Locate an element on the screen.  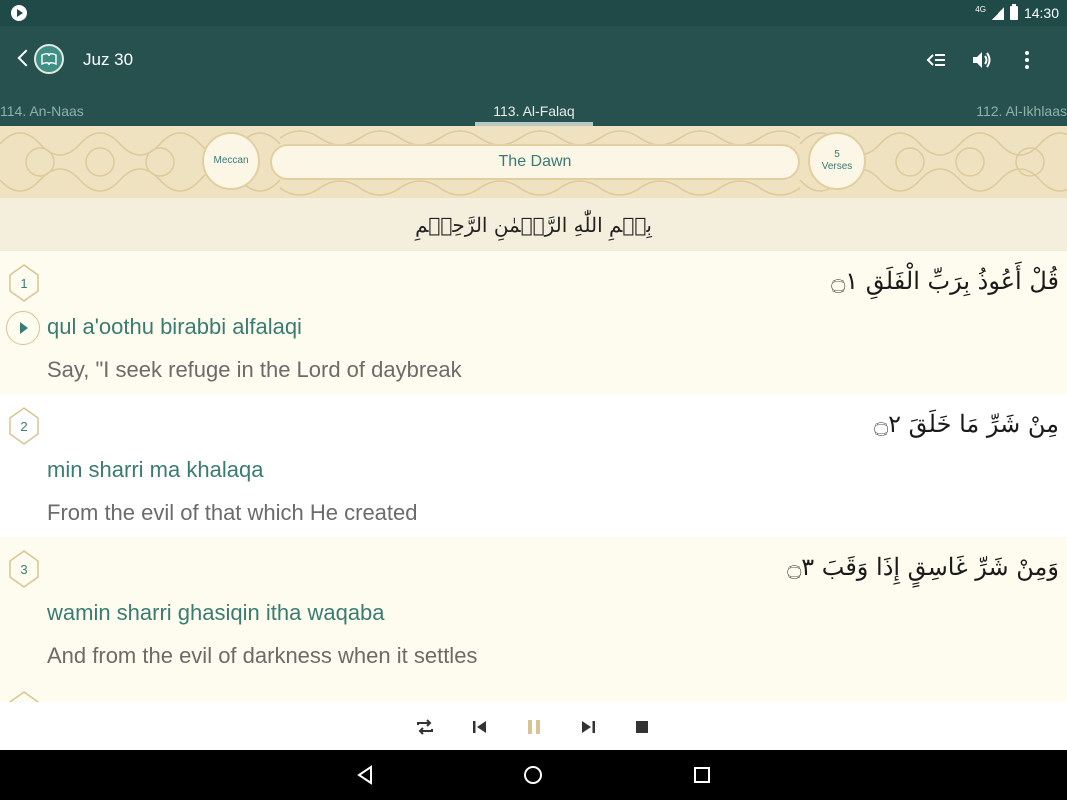
verse-arabic: قُلْ أَعُوذُ بِرَبِّ الْفَلَقِ ۝١ is located at coordinates (945, 281).